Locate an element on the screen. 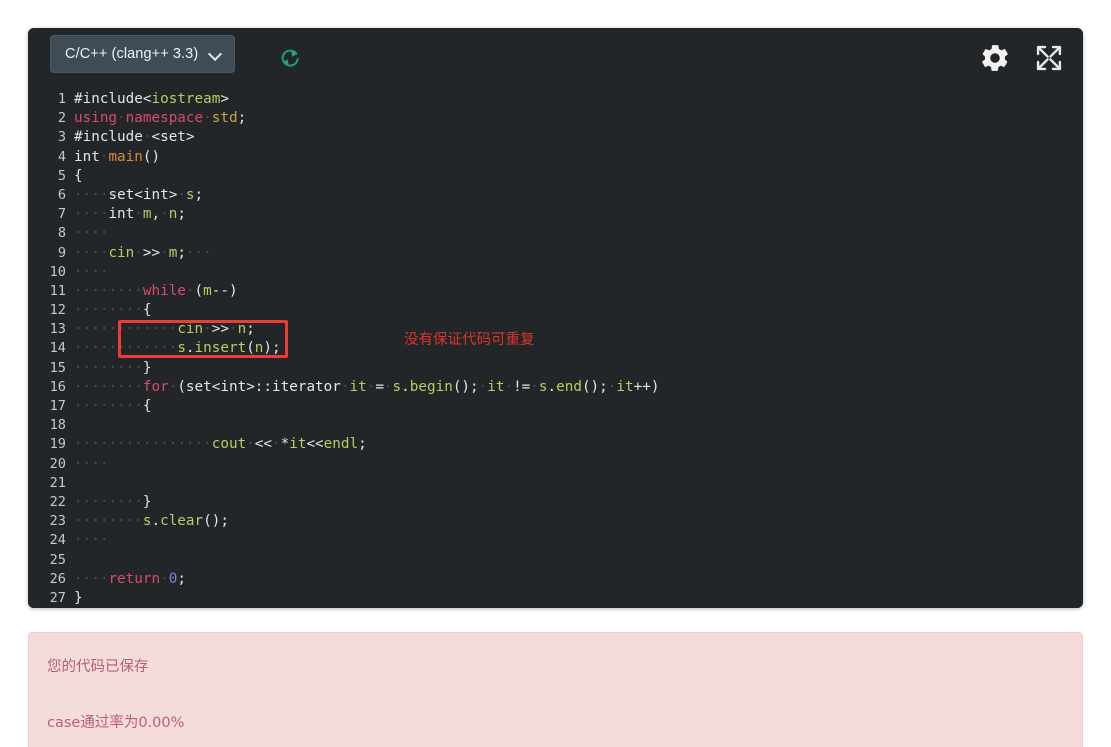  line-number: 16 is located at coordinates (57, 386).